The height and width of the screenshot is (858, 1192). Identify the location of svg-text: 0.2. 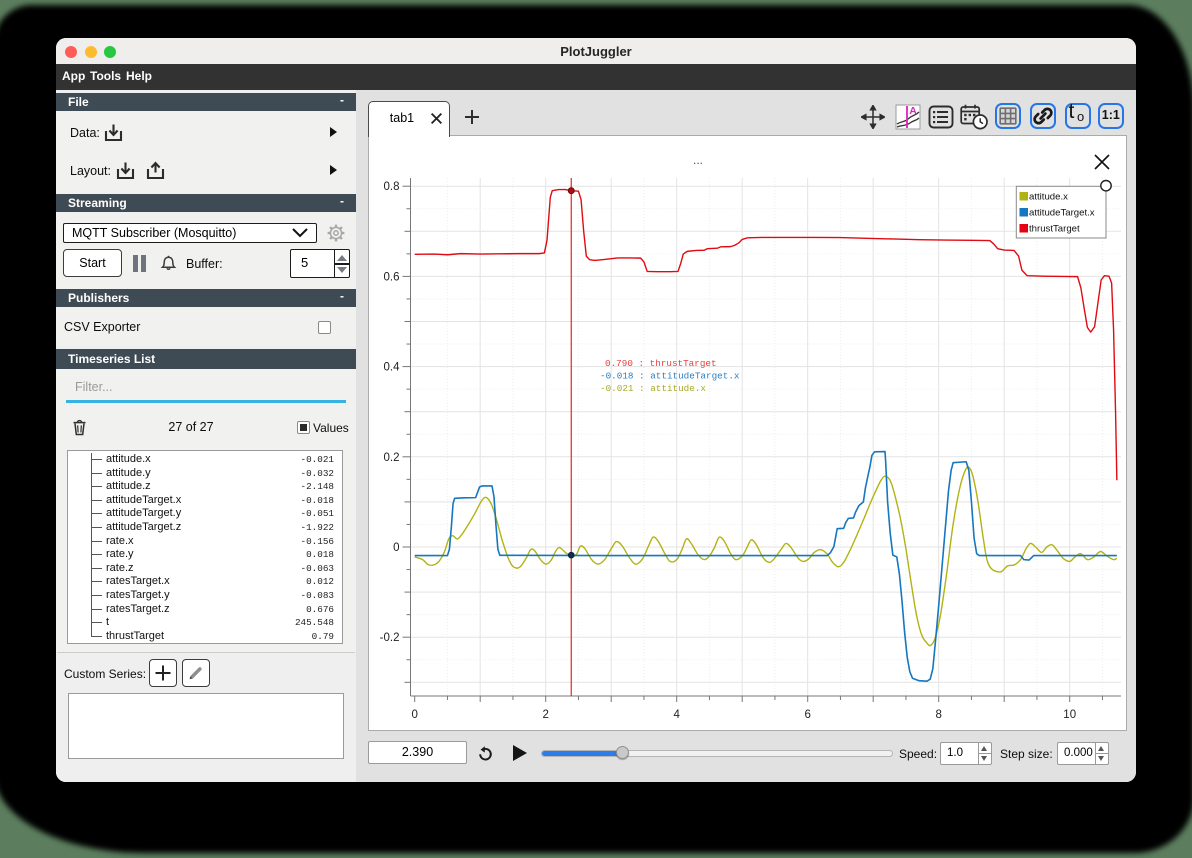
(392, 458).